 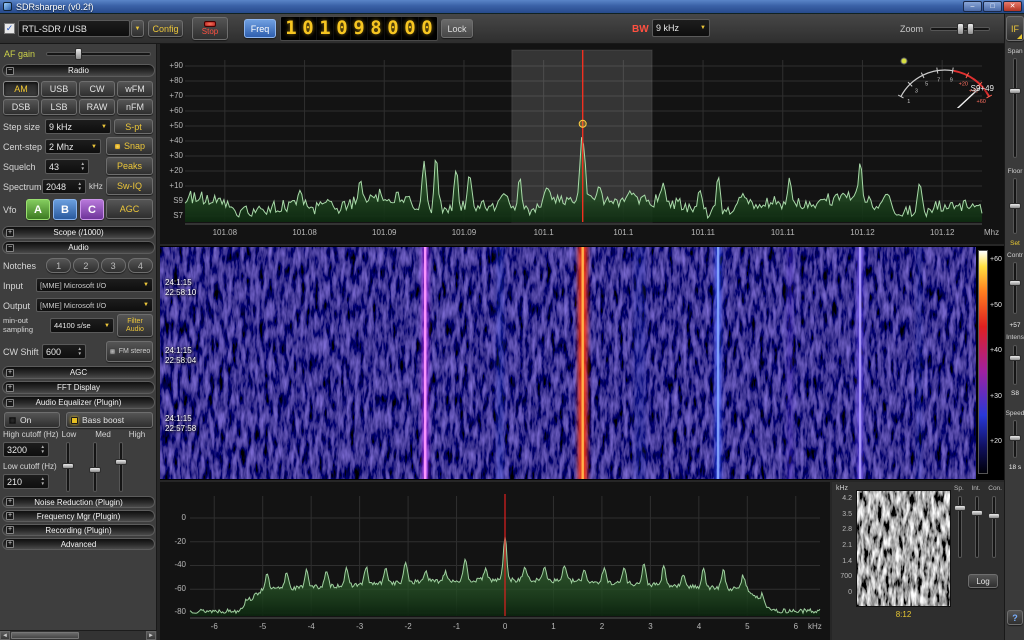 What do you see at coordinates (5, 635) in the screenshot?
I see `scroll-left-icon: ◄` at bounding box center [5, 635].